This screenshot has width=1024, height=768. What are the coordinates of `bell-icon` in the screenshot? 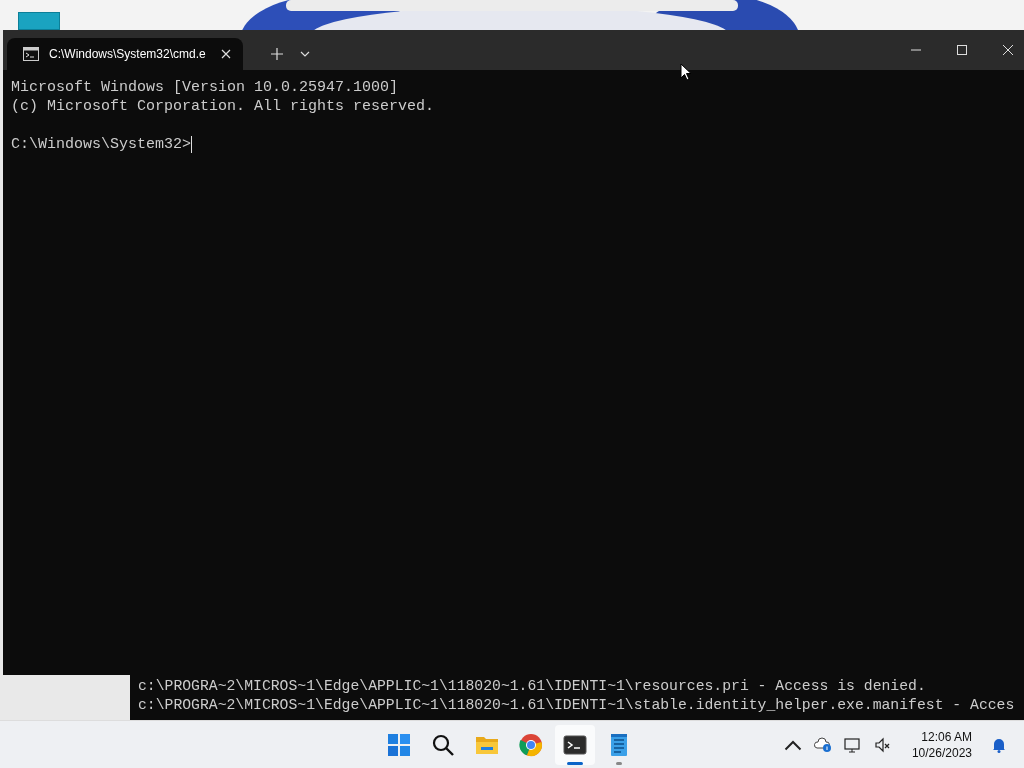 It's located at (999, 744).